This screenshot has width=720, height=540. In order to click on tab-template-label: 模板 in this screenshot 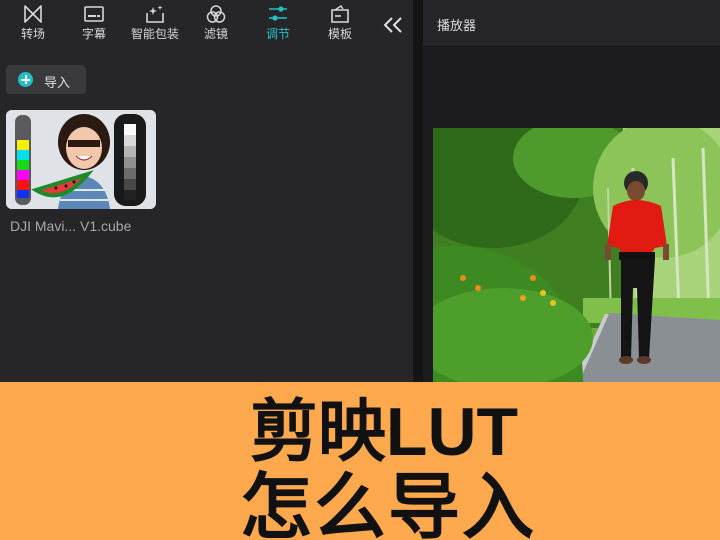, I will do `click(339, 34)`.